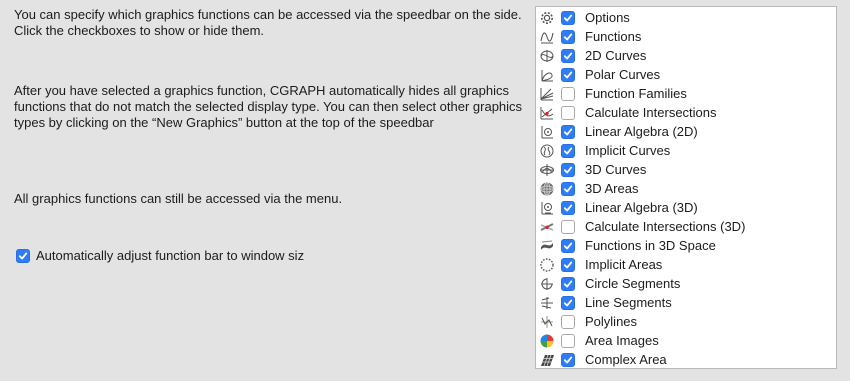  I want to click on function-row-3d-curves: 3D Curves, so click(686, 169).